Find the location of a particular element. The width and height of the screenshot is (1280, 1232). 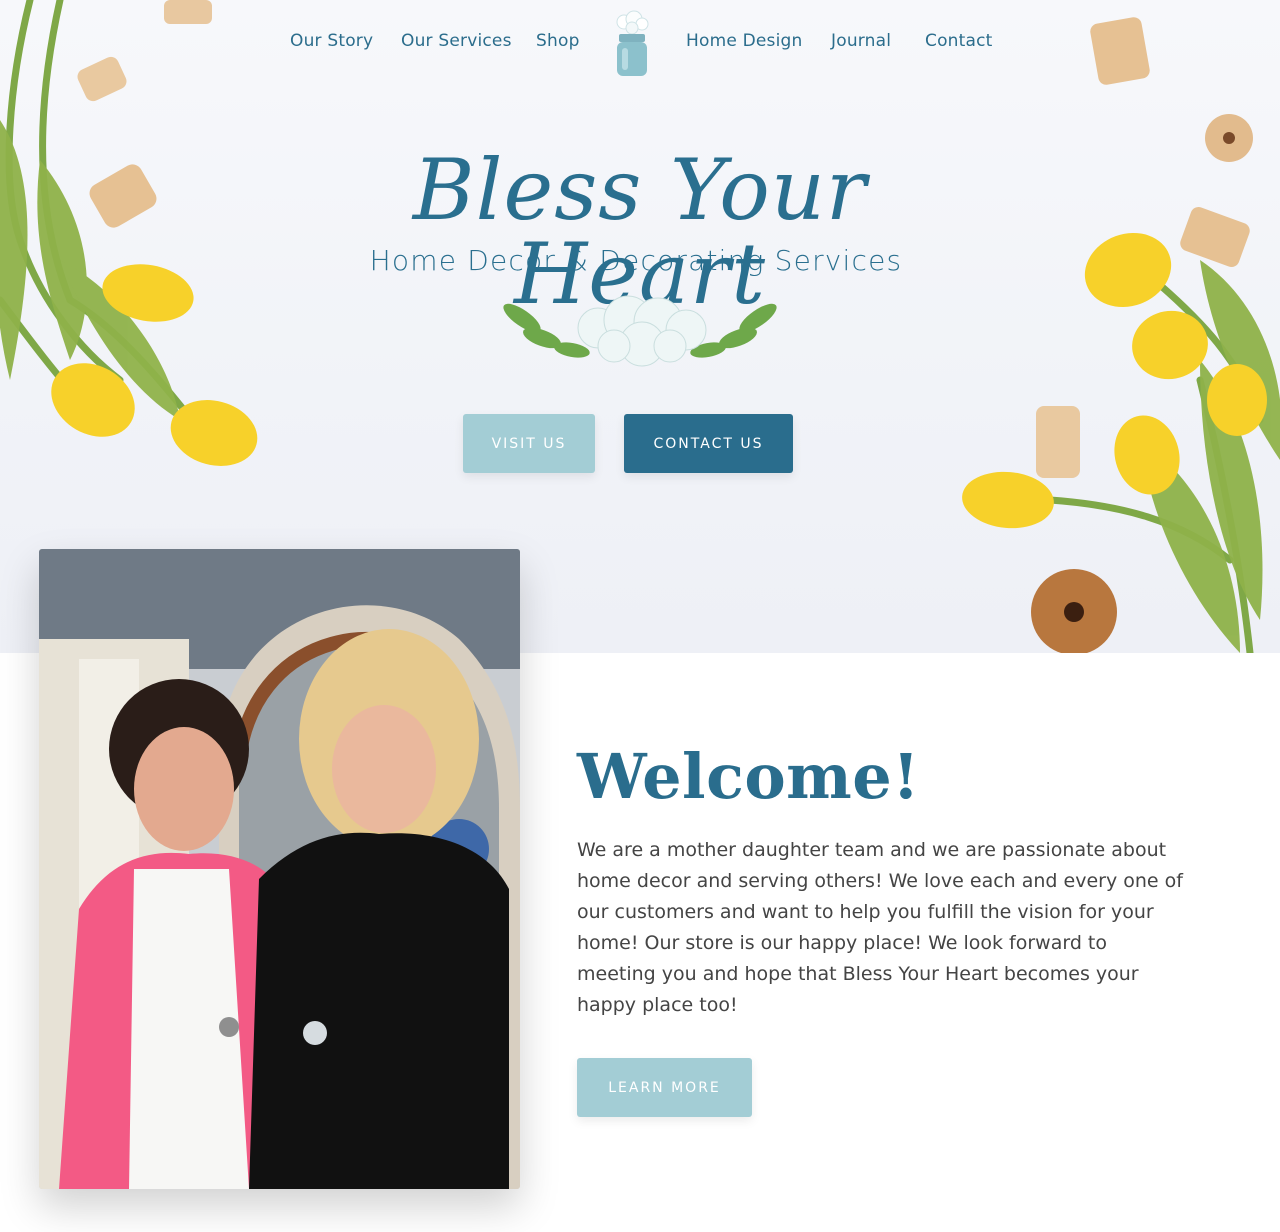

nav-our-story: Our Story is located at coordinates (331, 41).